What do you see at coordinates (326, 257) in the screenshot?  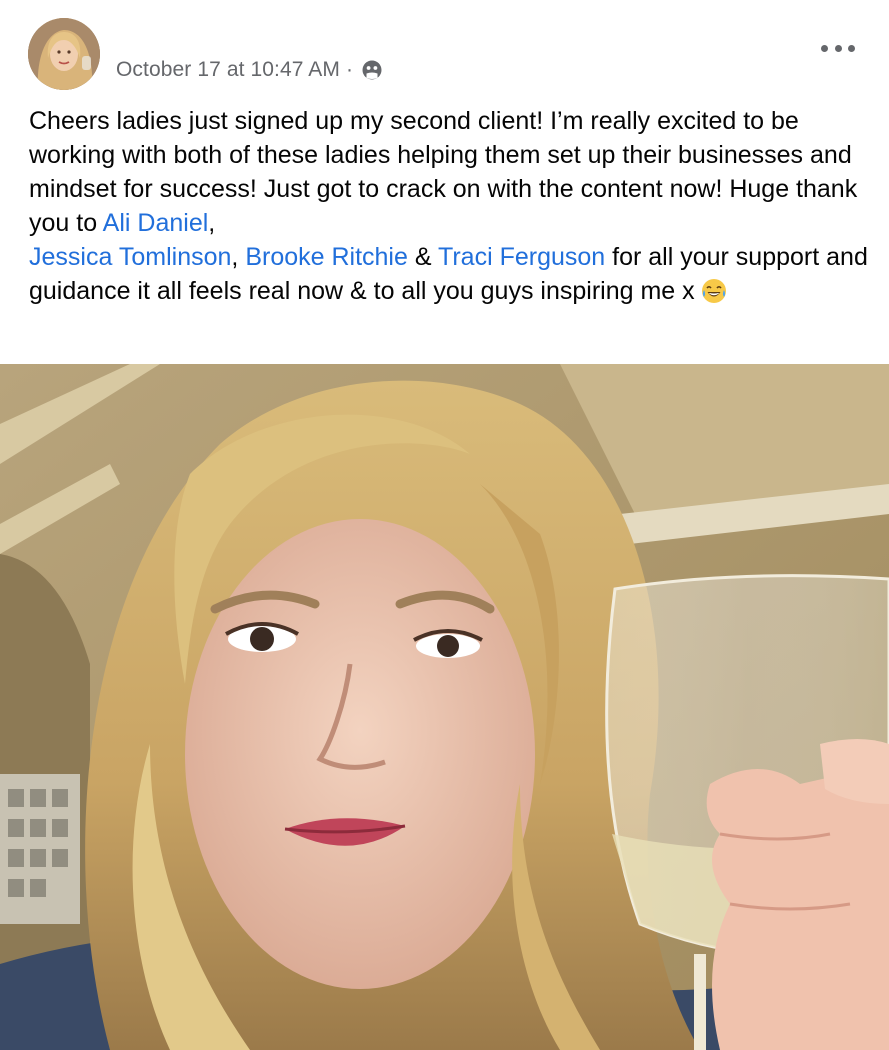 I see `mention-brooke-ritchie: Brooke Ritchie` at bounding box center [326, 257].